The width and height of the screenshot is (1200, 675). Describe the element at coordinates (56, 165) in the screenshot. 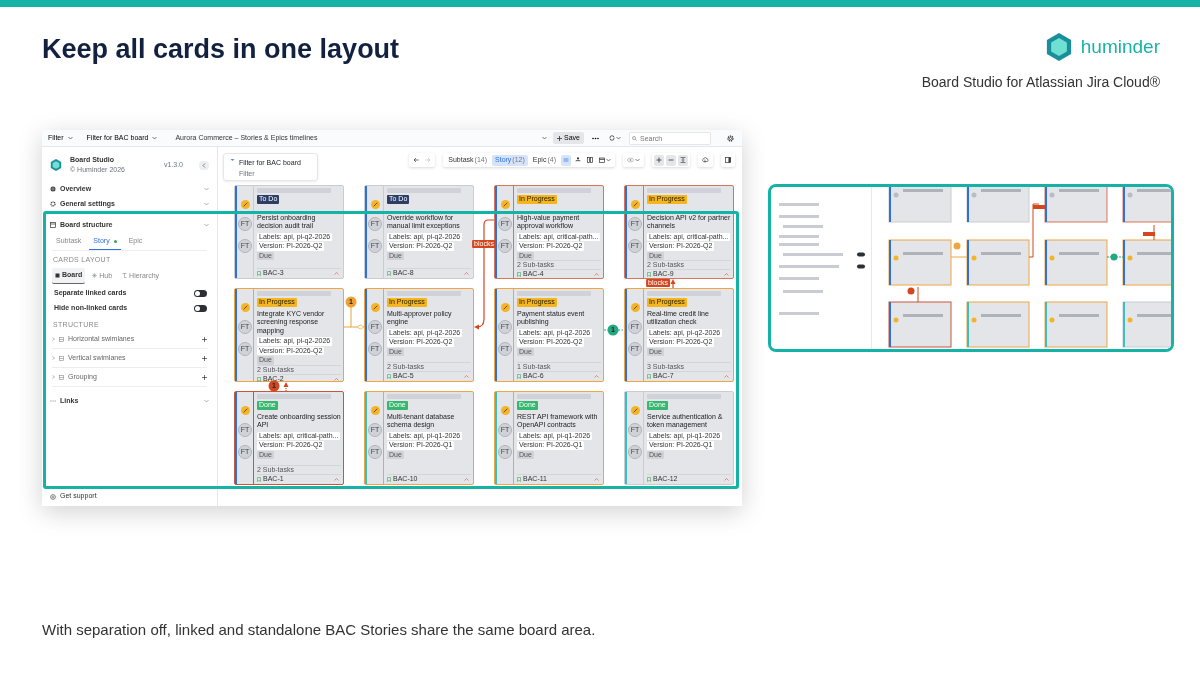

I see `app-logo-icon` at that location.